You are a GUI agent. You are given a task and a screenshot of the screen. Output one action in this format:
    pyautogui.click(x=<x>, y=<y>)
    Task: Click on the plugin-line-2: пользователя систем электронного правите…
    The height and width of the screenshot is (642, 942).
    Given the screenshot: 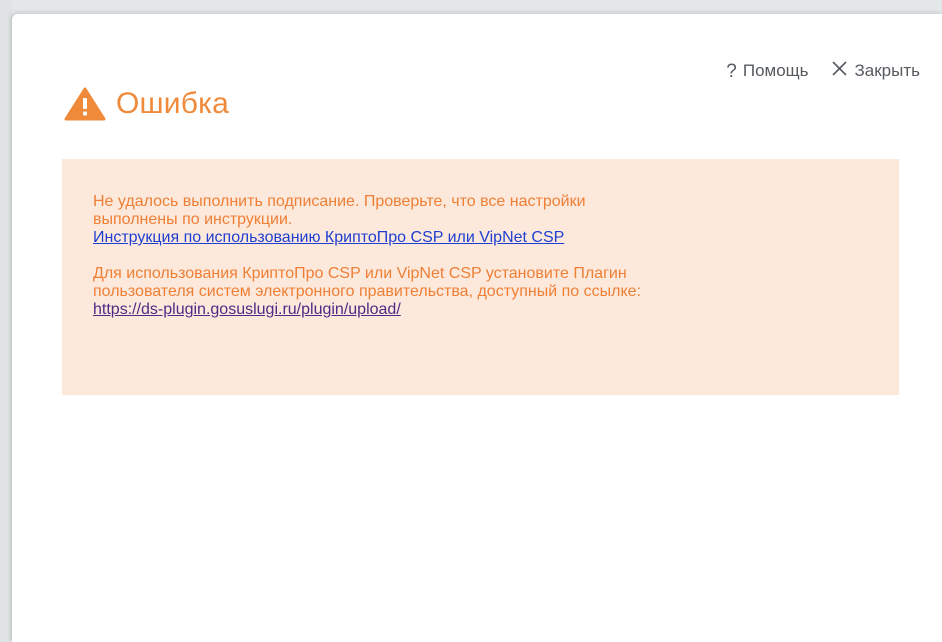 What is the action you would take?
    pyautogui.click(x=367, y=291)
    